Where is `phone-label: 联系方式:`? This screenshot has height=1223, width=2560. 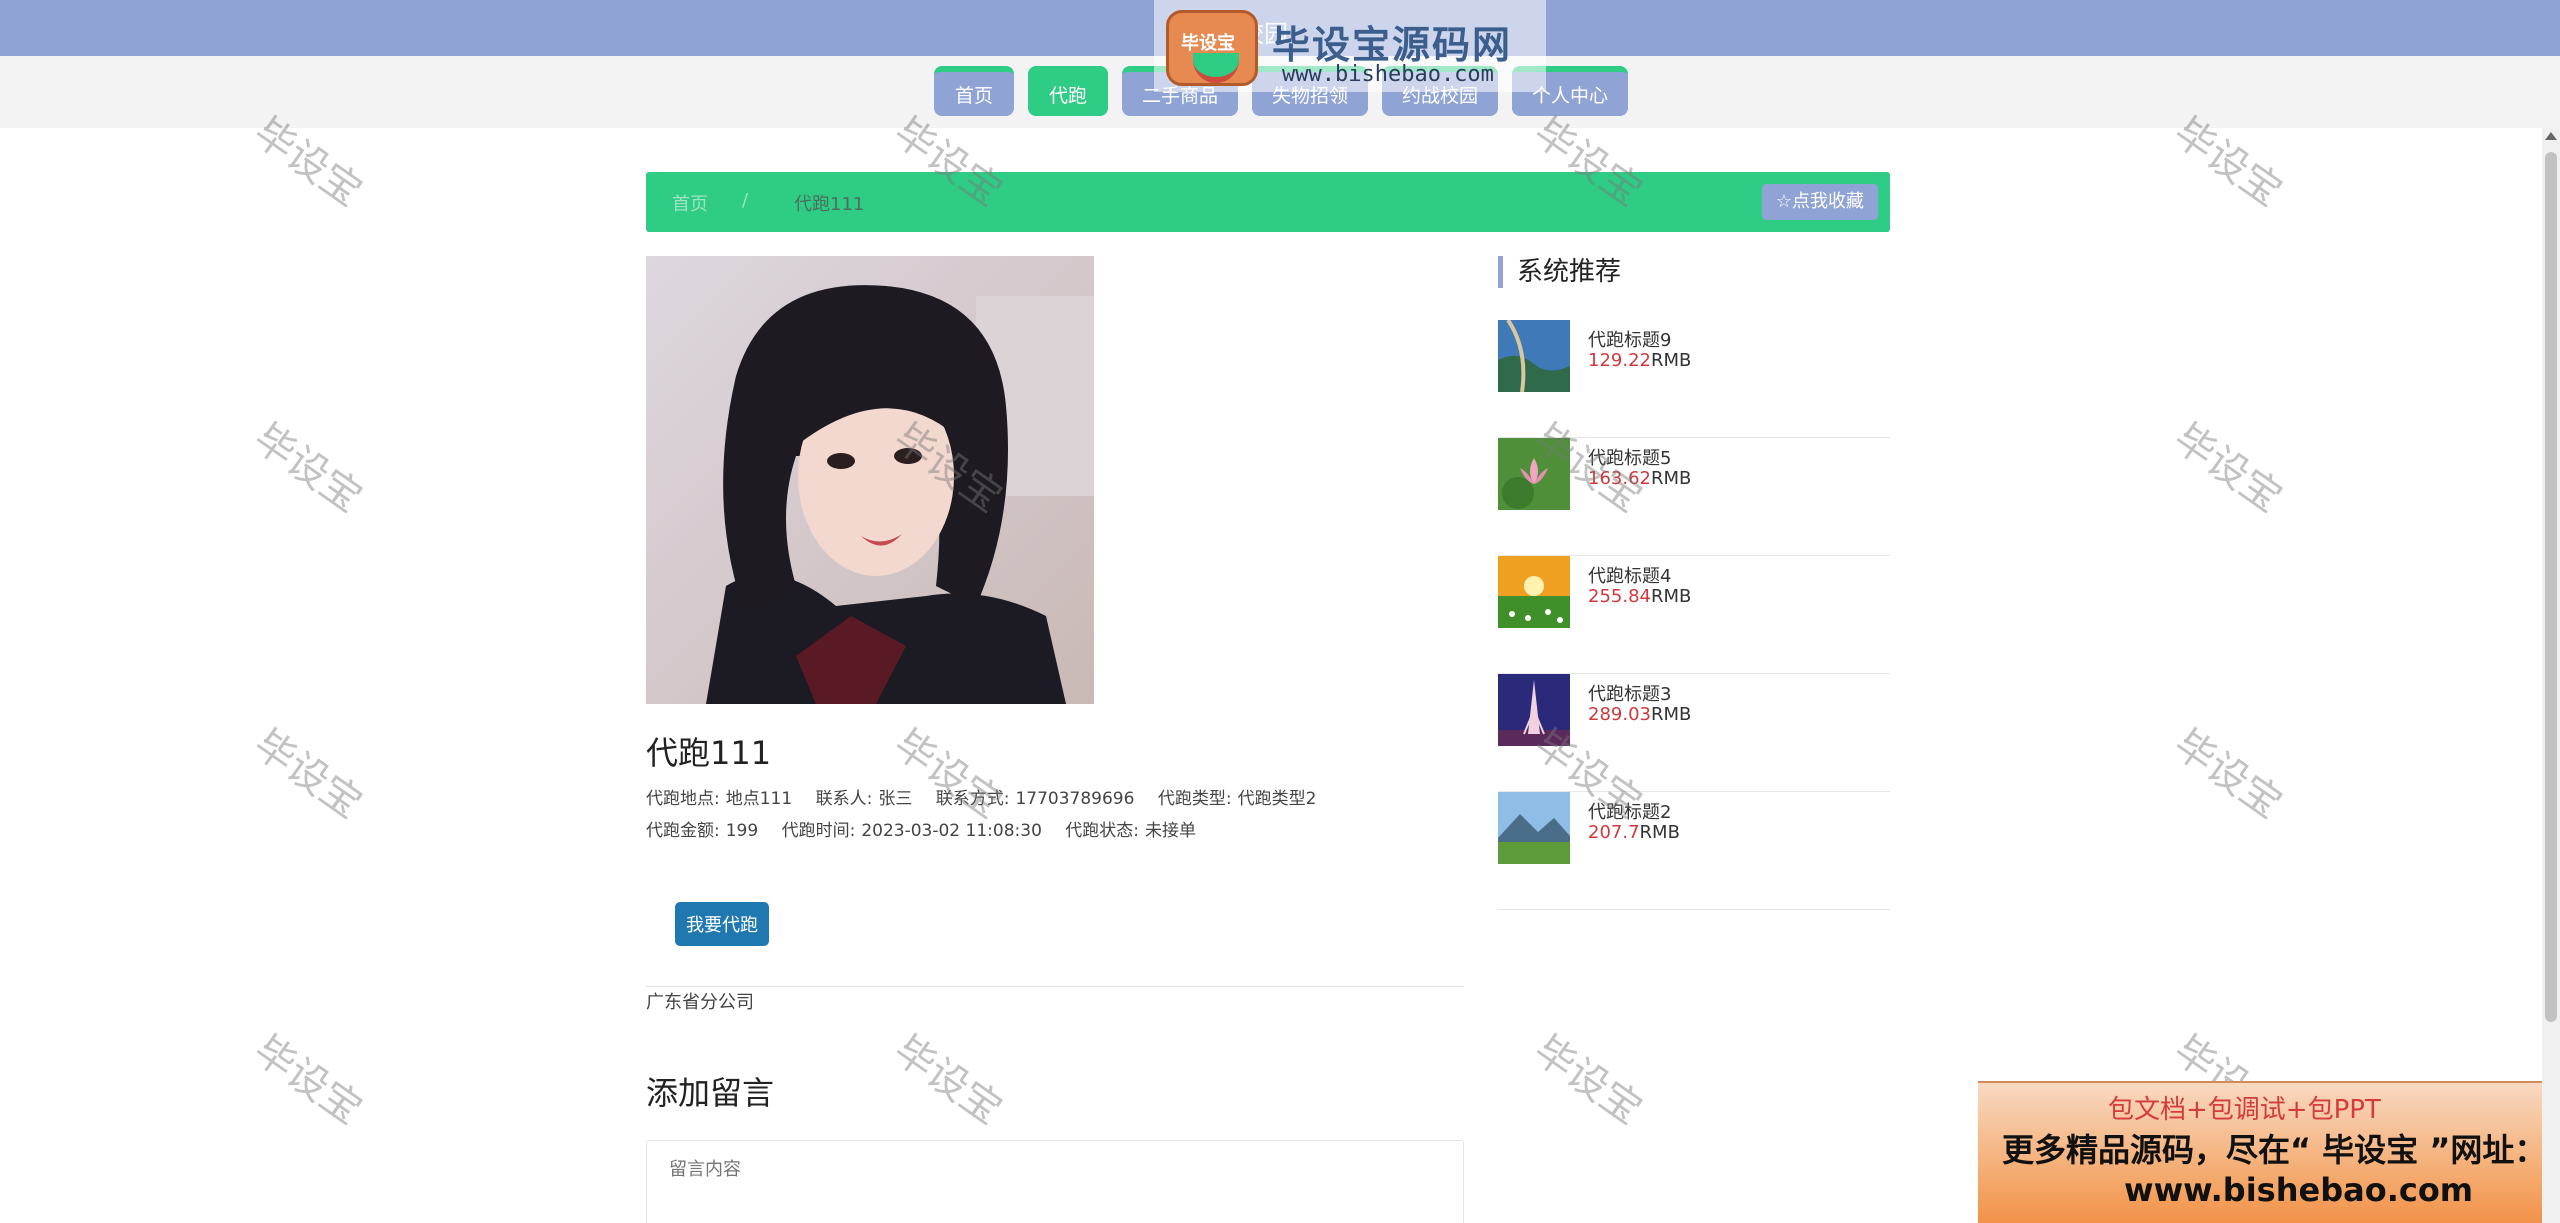
phone-label: 联系方式: is located at coordinates (972, 799).